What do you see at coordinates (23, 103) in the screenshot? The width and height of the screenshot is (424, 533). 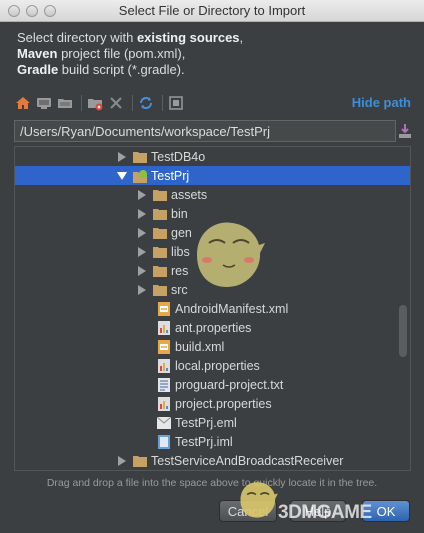 I see `home-icon` at bounding box center [23, 103].